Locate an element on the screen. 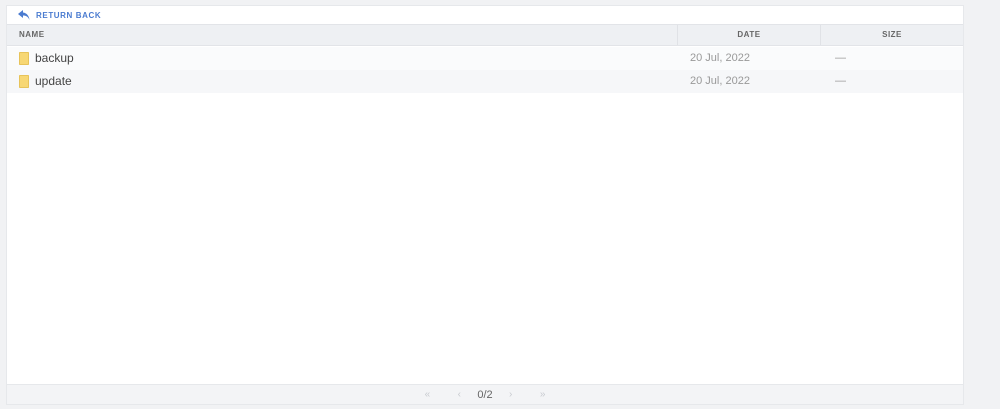 This screenshot has height=409, width=1000. column-header-size: SIZE is located at coordinates (892, 35).